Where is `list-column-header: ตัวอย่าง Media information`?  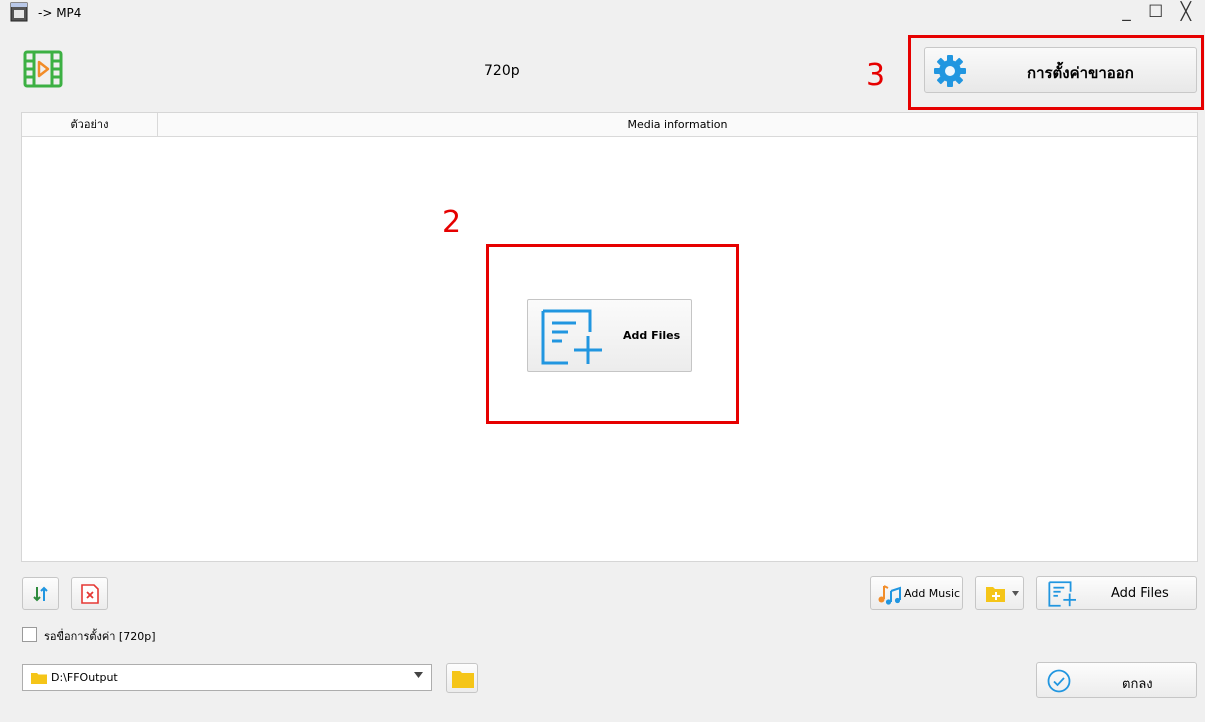
list-column-header: ตัวอย่าง Media information is located at coordinates (609, 125).